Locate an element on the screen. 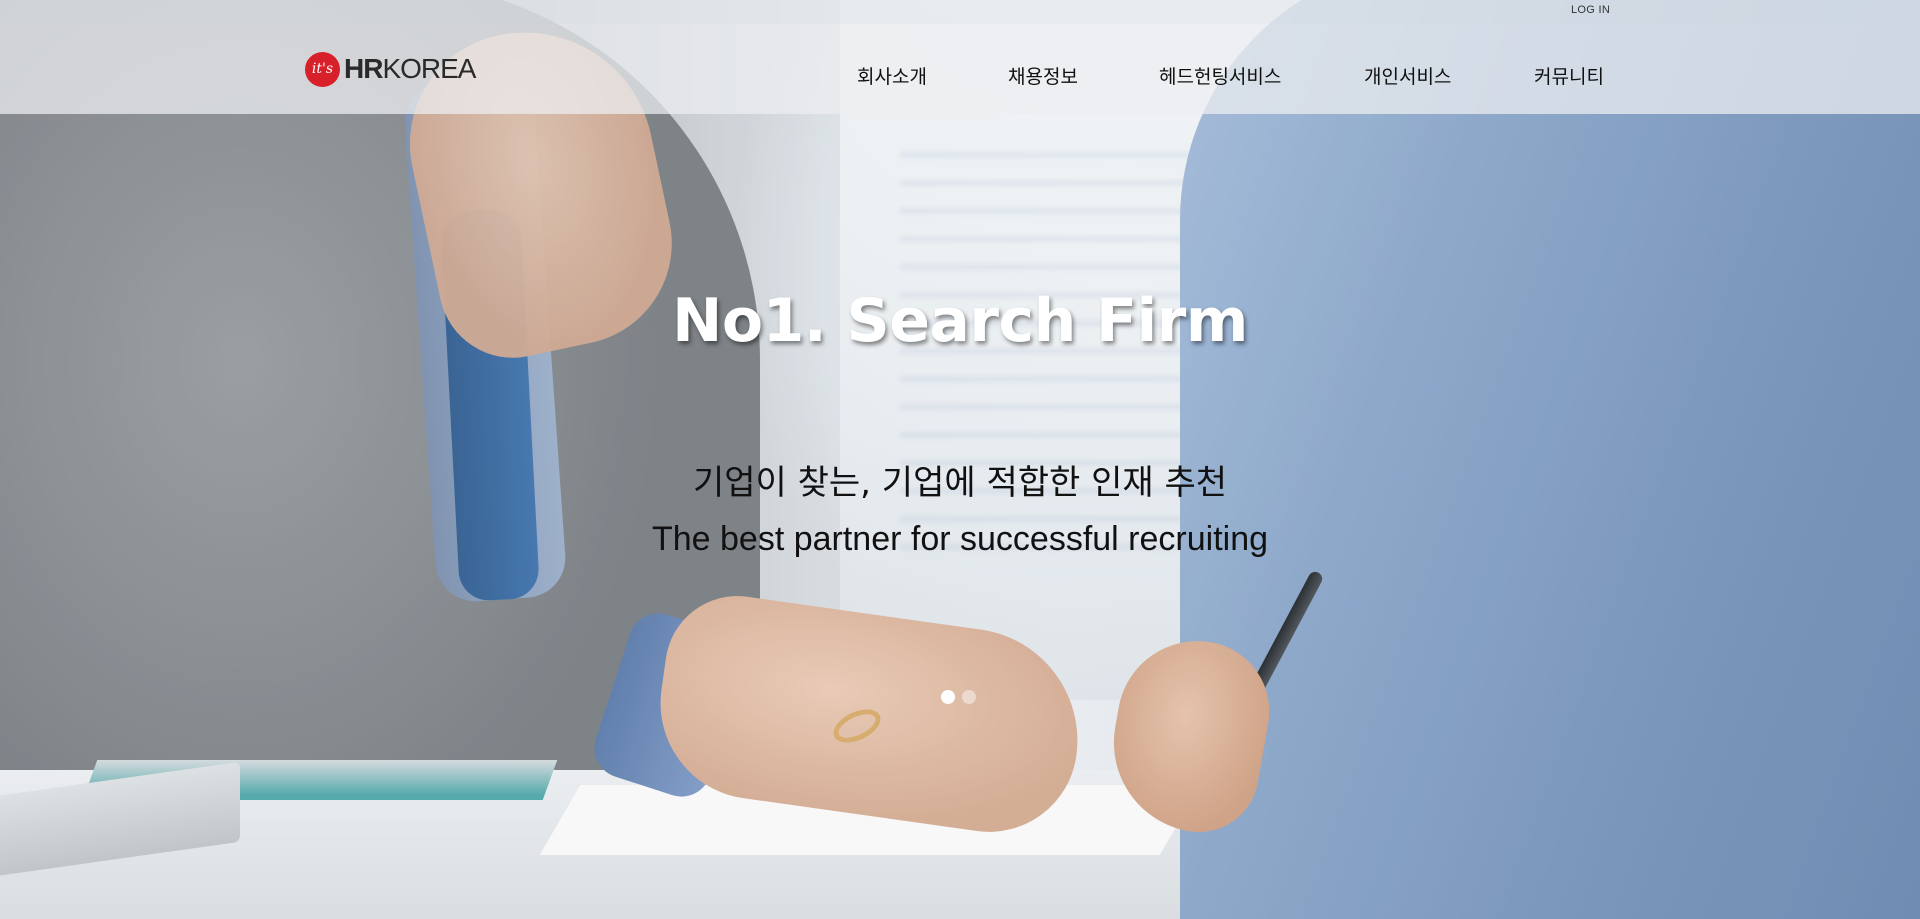 Image resolution: width=1920 pixels, height=919 pixels. hero-subtitle-korean: 기업이 찾는, 기업에 적합한 인재 추천 is located at coordinates (960, 483).